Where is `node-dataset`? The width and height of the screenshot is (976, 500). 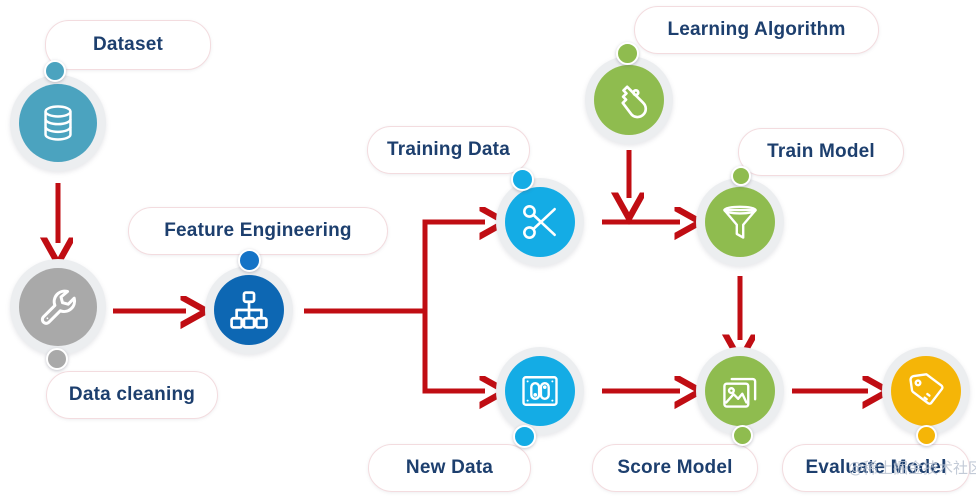
node-dataset is located at coordinates (58, 123).